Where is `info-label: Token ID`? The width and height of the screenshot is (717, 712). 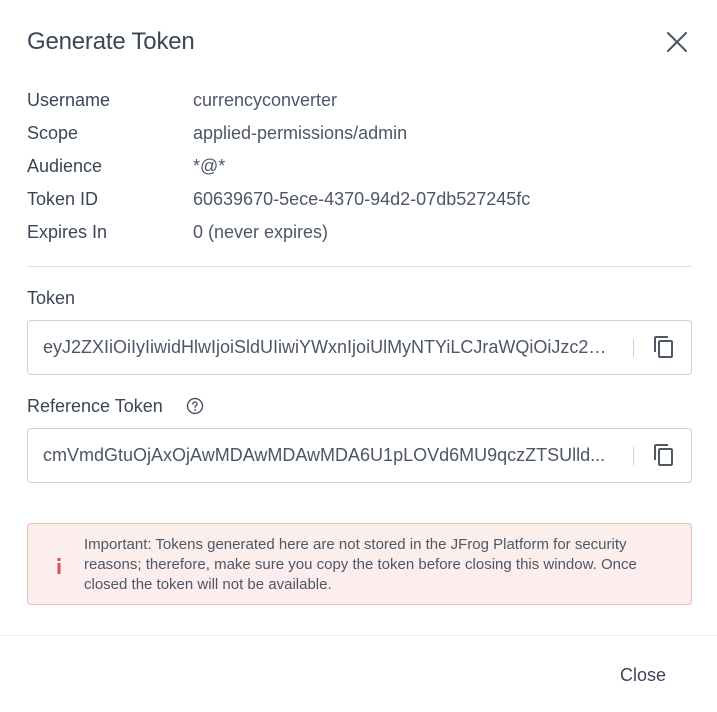 info-label: Token ID is located at coordinates (63, 199).